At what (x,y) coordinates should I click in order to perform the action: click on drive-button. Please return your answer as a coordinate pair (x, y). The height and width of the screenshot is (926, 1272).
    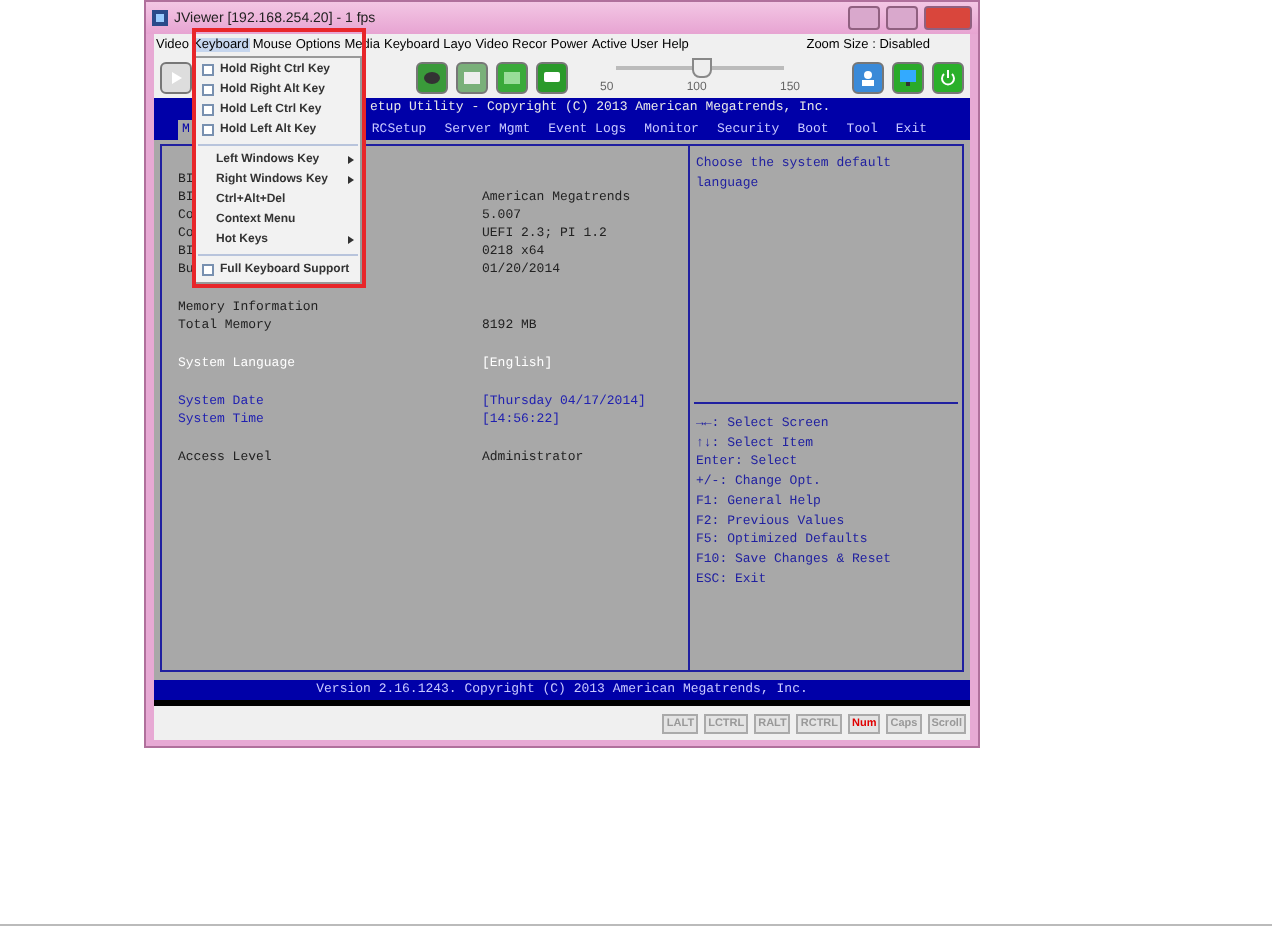
    Looking at the image, I should click on (472, 77).